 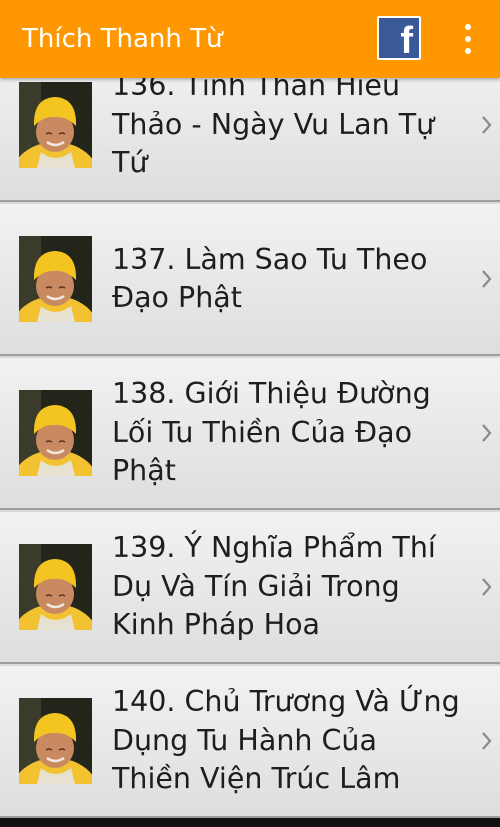 What do you see at coordinates (468, 39) in the screenshot?
I see `more-vert-icon` at bounding box center [468, 39].